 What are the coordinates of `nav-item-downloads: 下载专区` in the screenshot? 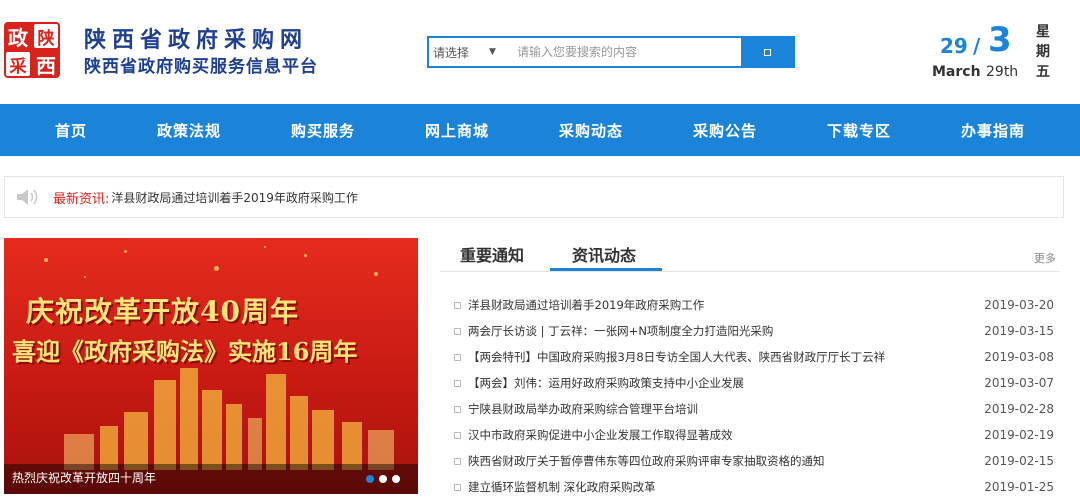 It's located at (859, 130).